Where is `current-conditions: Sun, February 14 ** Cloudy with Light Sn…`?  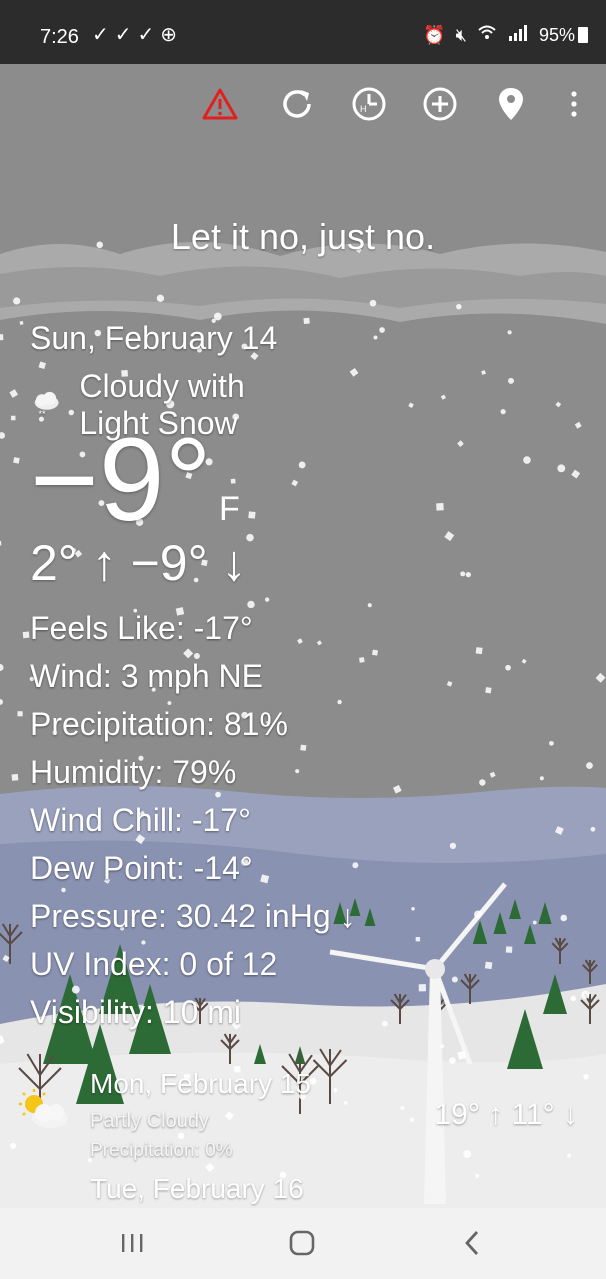
current-conditions: Sun, February 14 ** Cloudy with Light Sn… is located at coordinates (154, 380).